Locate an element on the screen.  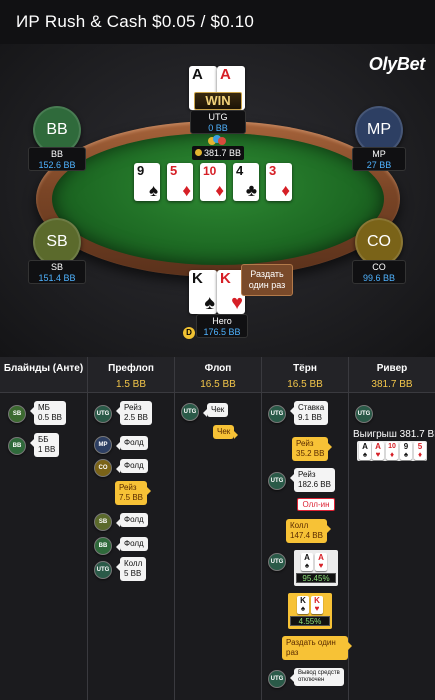
title-bar: ИР Rush & Cash $0.05 / $0.10 is located at coordinates (217, 22).